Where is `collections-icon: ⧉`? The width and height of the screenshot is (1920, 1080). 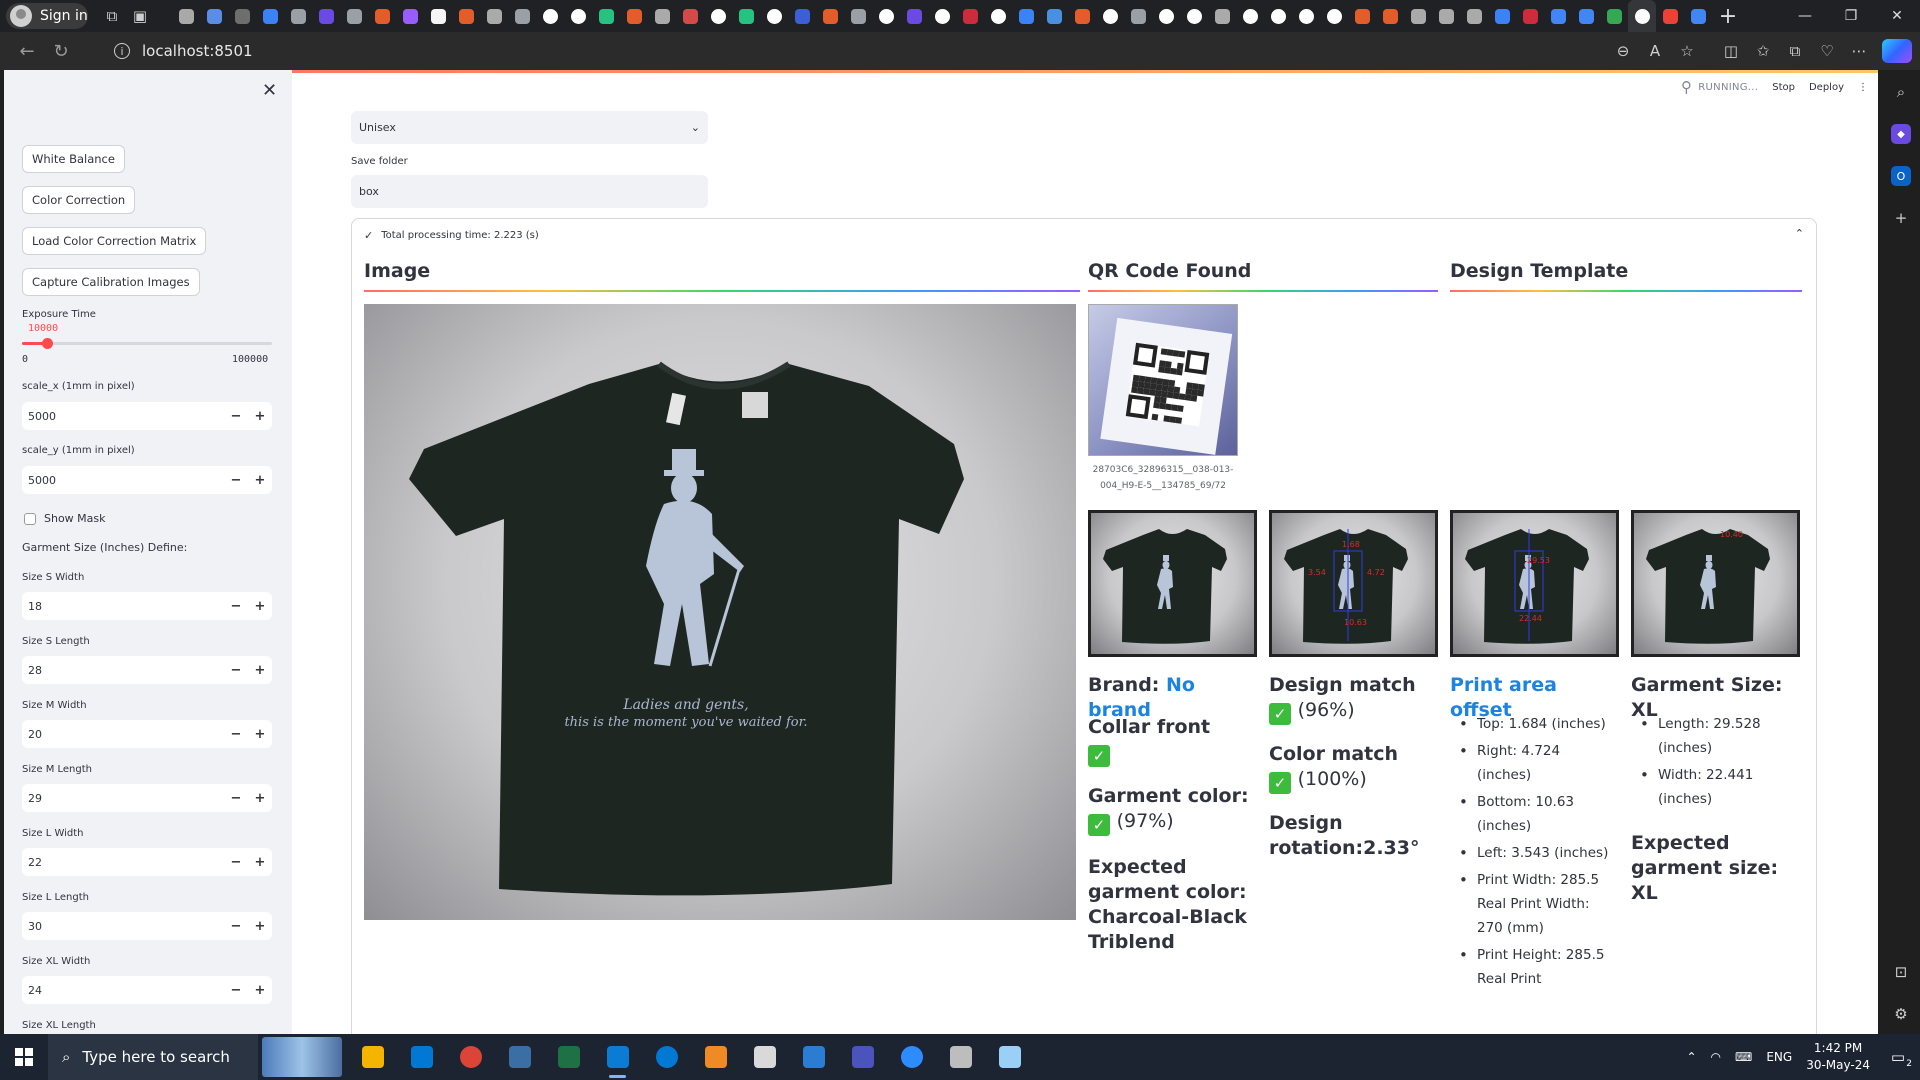 collections-icon: ⧉ is located at coordinates (1795, 51).